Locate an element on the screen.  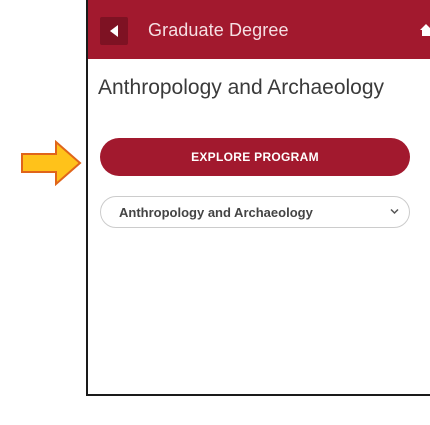
explore-program-button: EXPLORE PROGRAM is located at coordinates (255, 157).